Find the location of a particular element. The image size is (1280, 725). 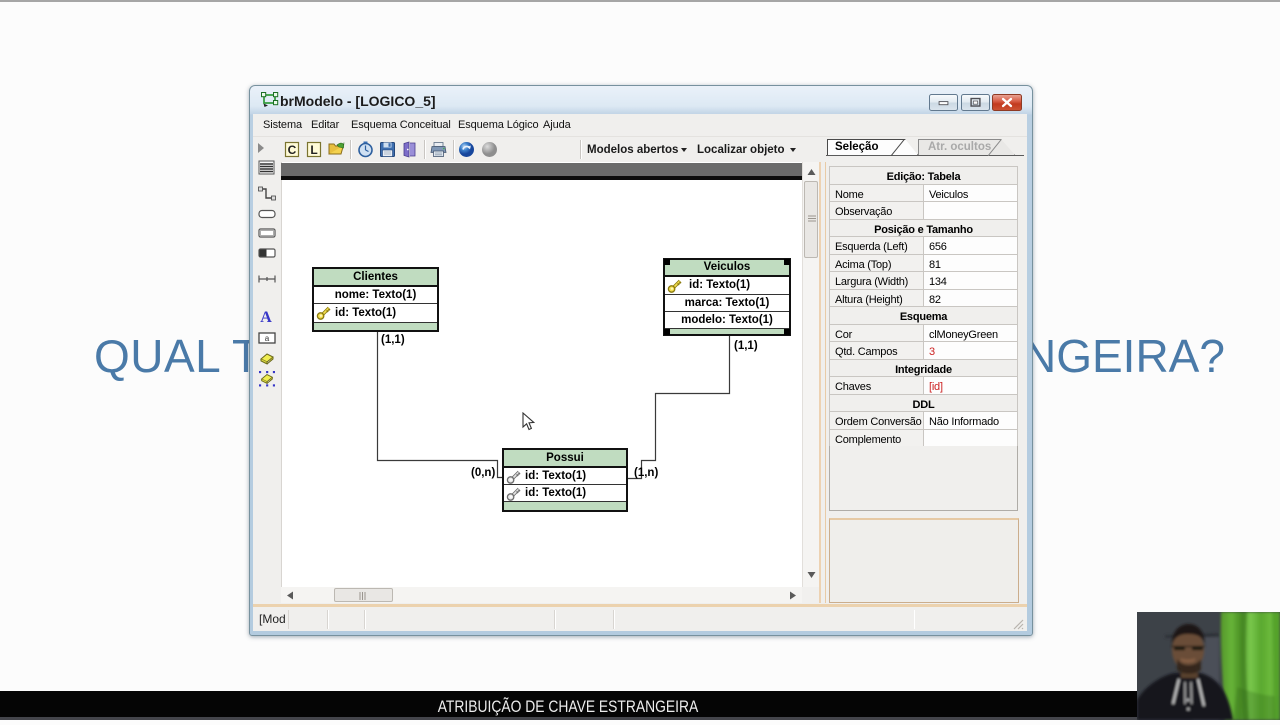

svg-text: a is located at coordinates (267, 338).